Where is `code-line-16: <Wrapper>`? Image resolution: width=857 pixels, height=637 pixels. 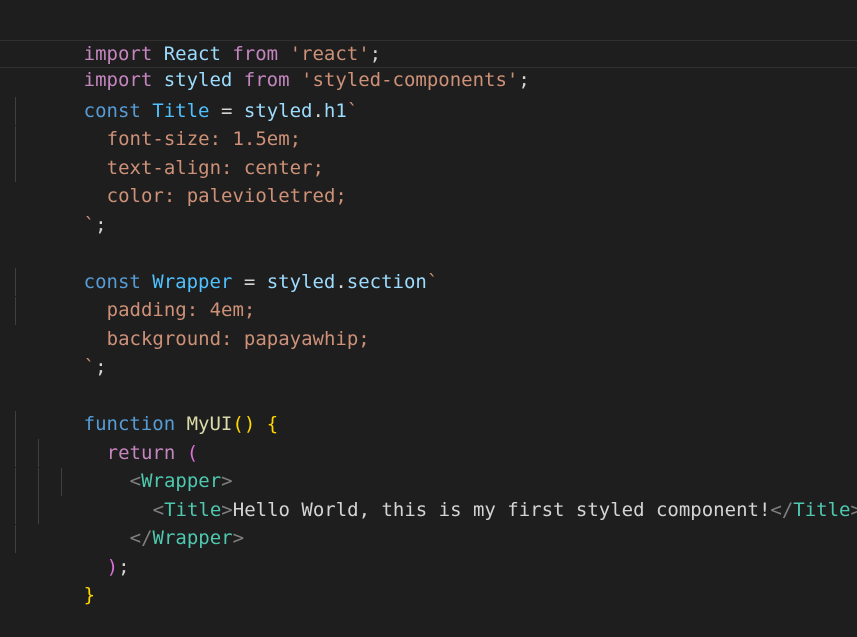 code-line-16: <Wrapper> is located at coordinates (428, 465).